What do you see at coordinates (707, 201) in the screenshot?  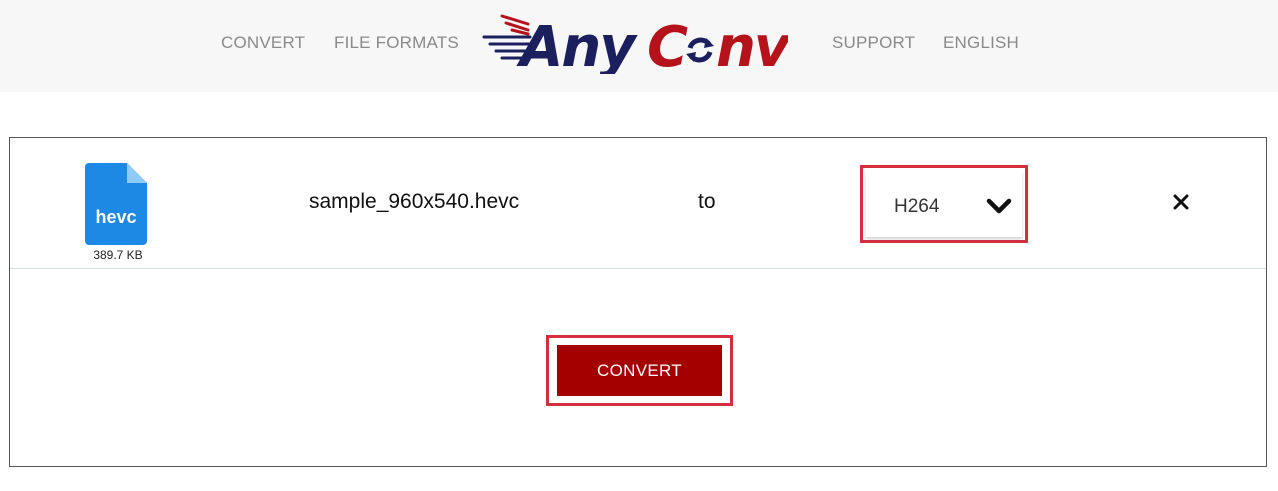 I see `to-label: to` at bounding box center [707, 201].